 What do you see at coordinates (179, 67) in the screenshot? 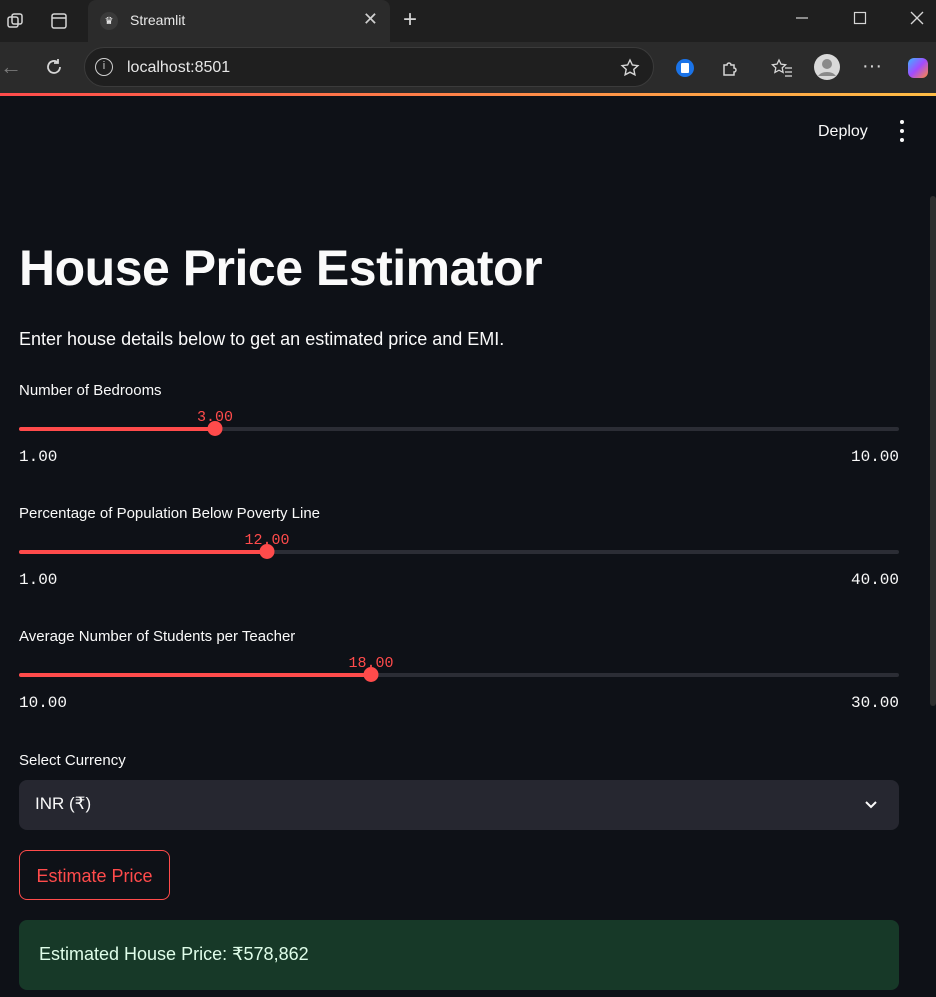
I see `url-text: localhost:8501` at bounding box center [179, 67].